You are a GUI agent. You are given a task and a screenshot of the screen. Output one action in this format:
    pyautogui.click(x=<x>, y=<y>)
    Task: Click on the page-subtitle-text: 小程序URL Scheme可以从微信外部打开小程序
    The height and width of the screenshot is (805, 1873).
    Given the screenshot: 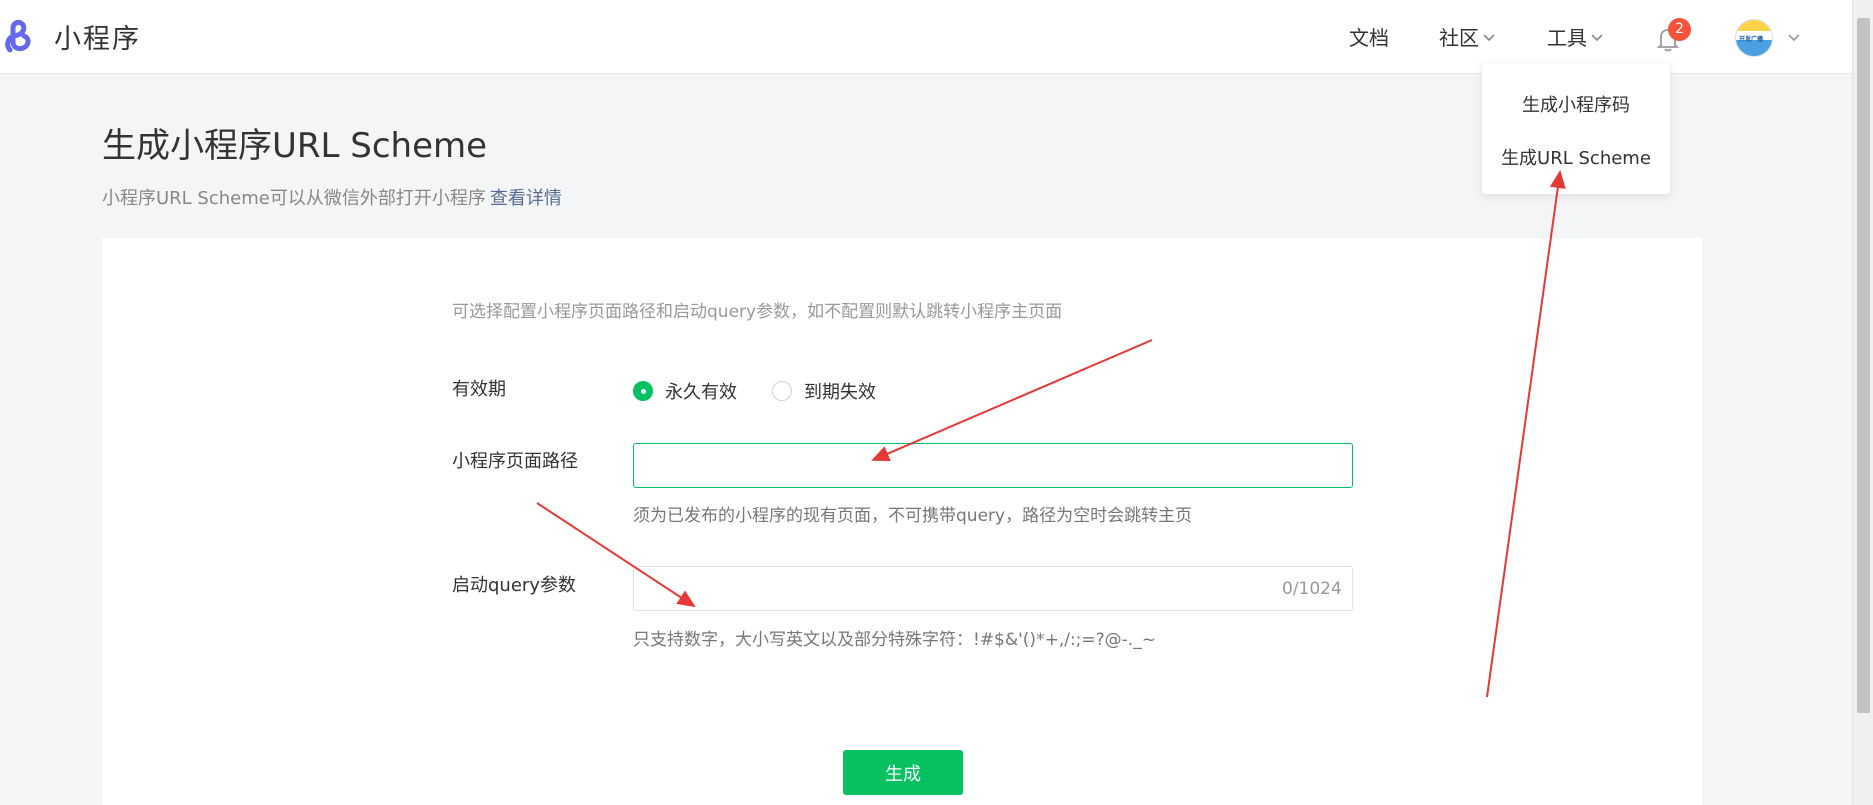 What is the action you would take?
    pyautogui.click(x=294, y=198)
    